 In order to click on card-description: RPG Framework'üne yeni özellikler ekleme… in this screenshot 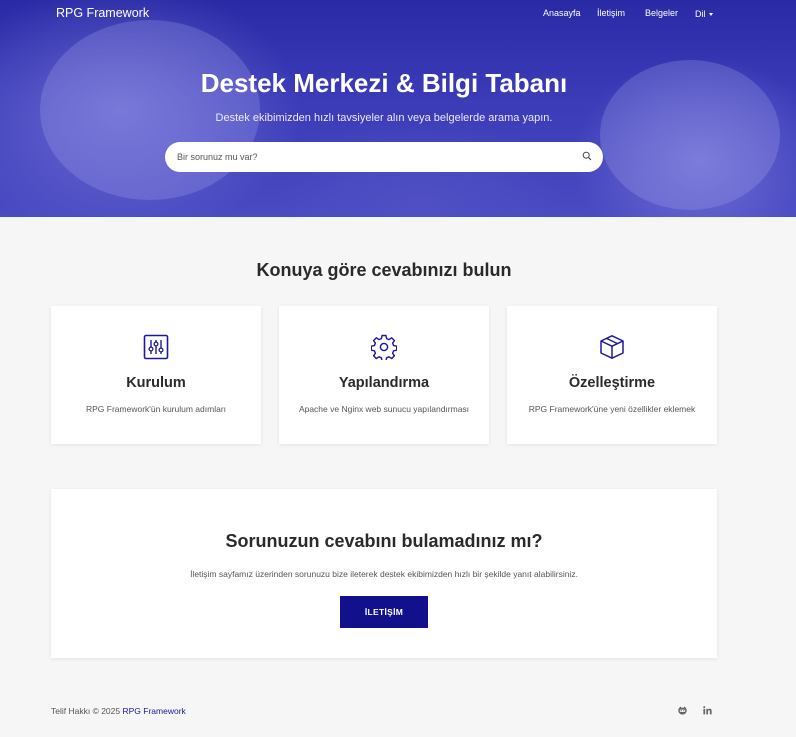, I will do `click(612, 409)`.